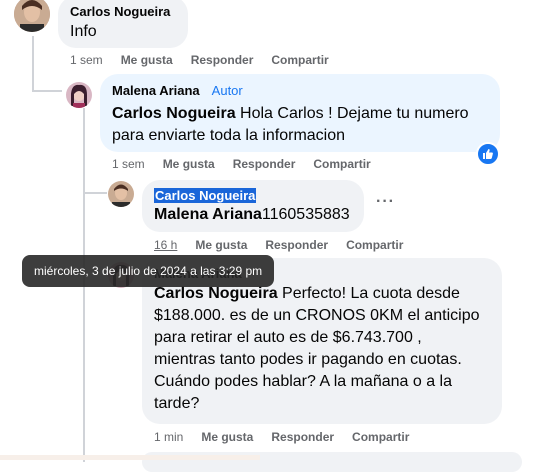  I want to click on comment-time: 1 min, so click(168, 437).